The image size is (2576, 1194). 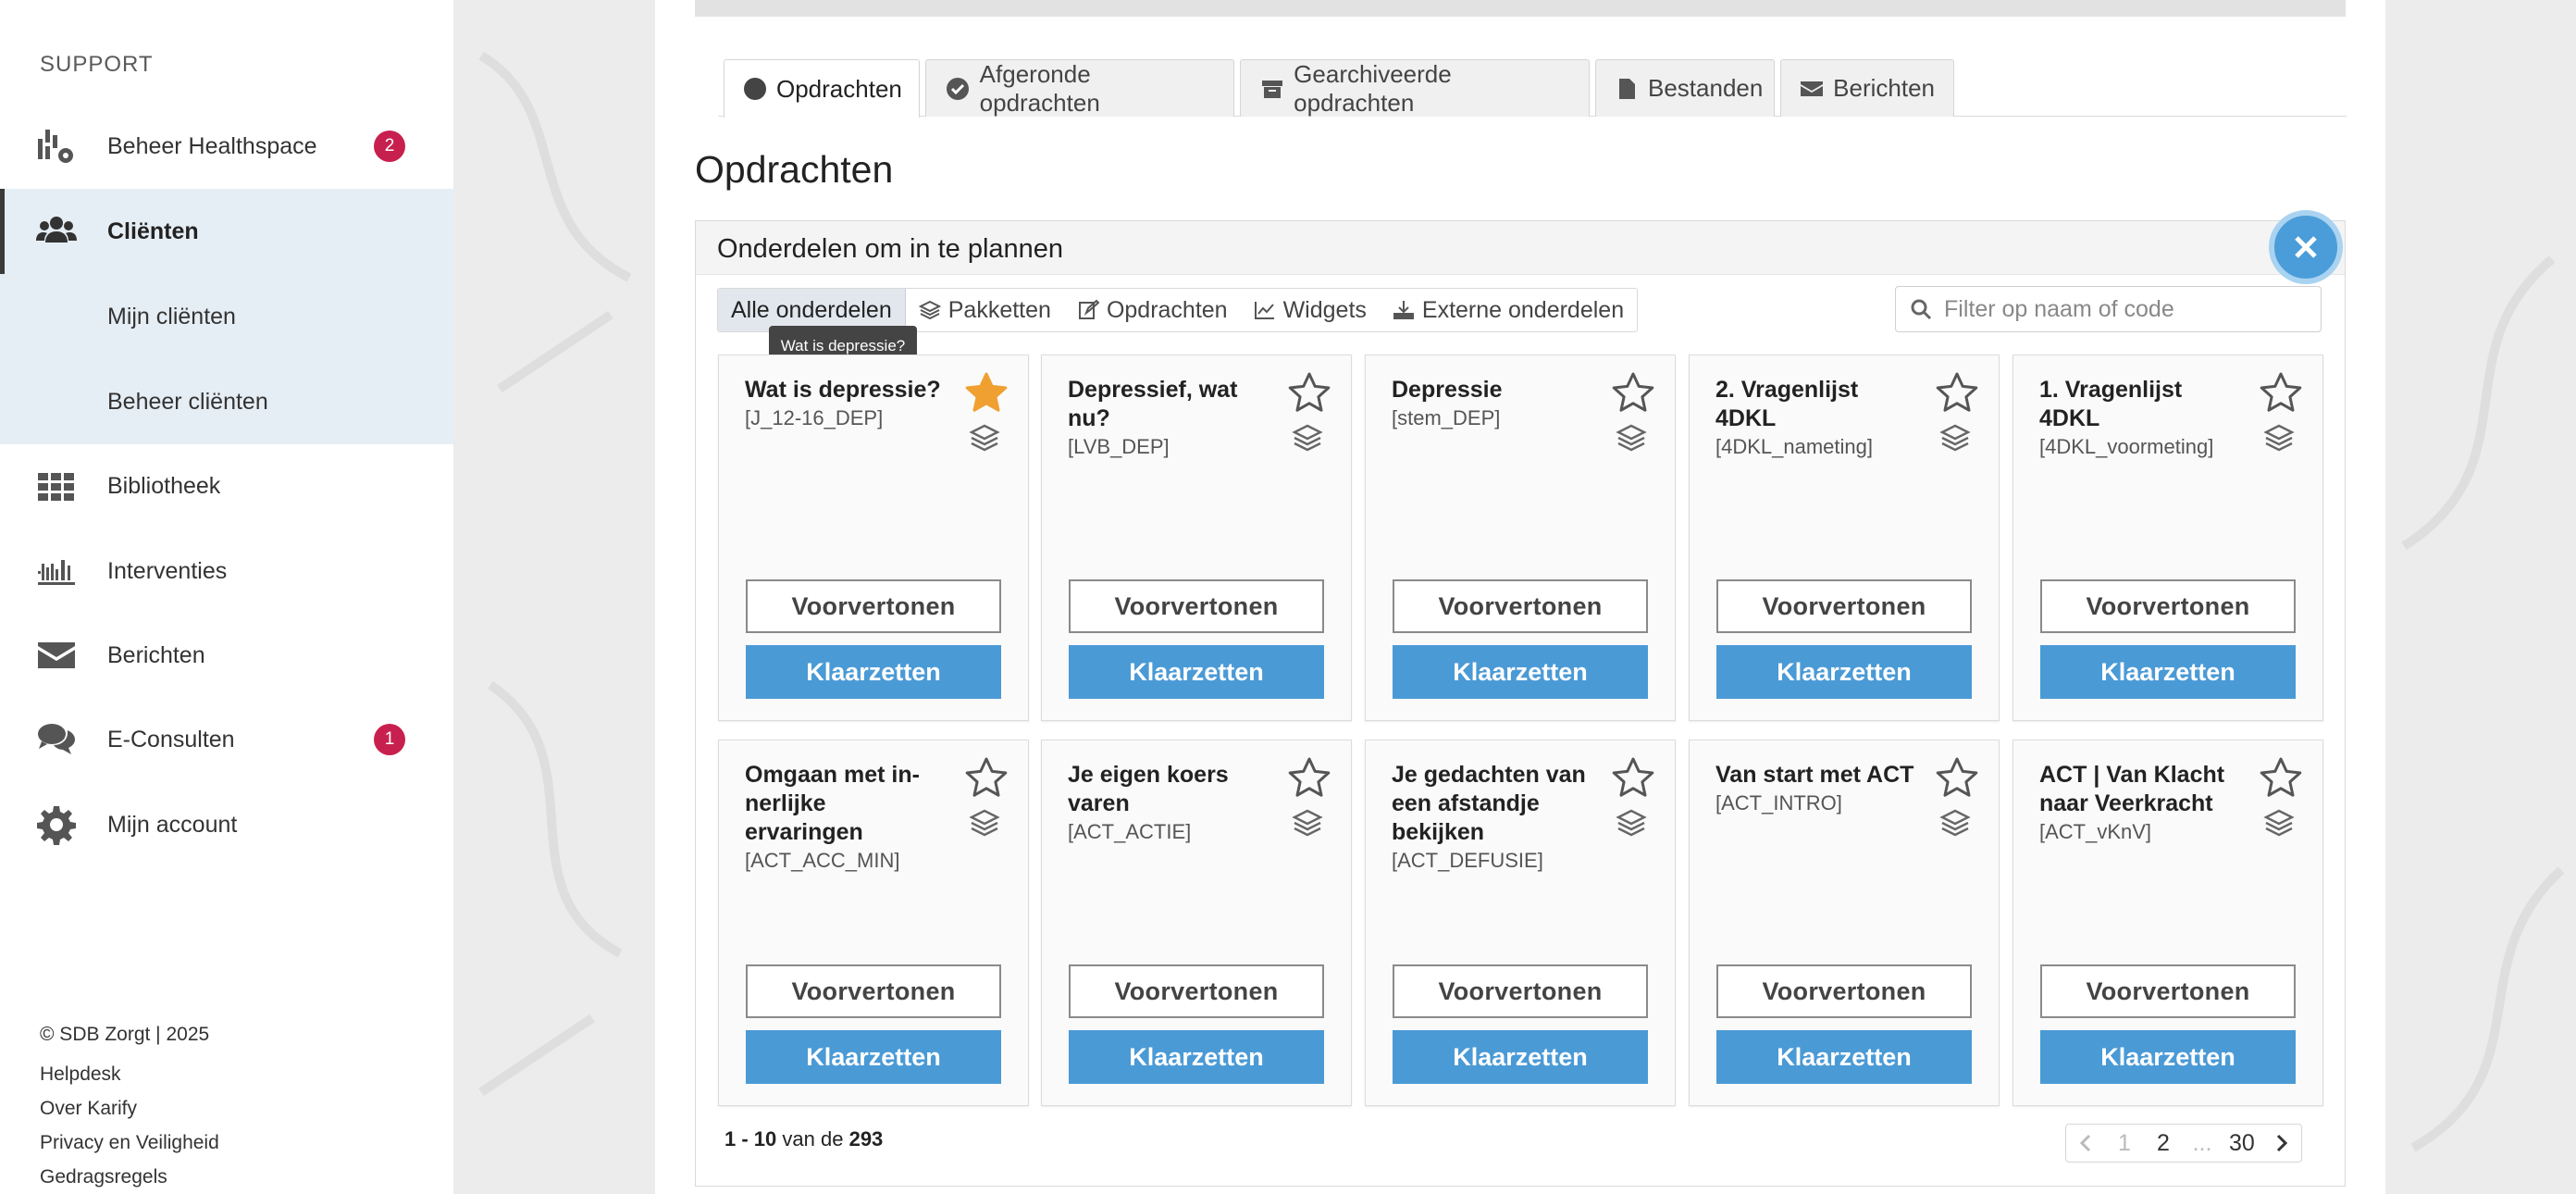 What do you see at coordinates (2129, 309) in the screenshot?
I see `search-input` at bounding box center [2129, 309].